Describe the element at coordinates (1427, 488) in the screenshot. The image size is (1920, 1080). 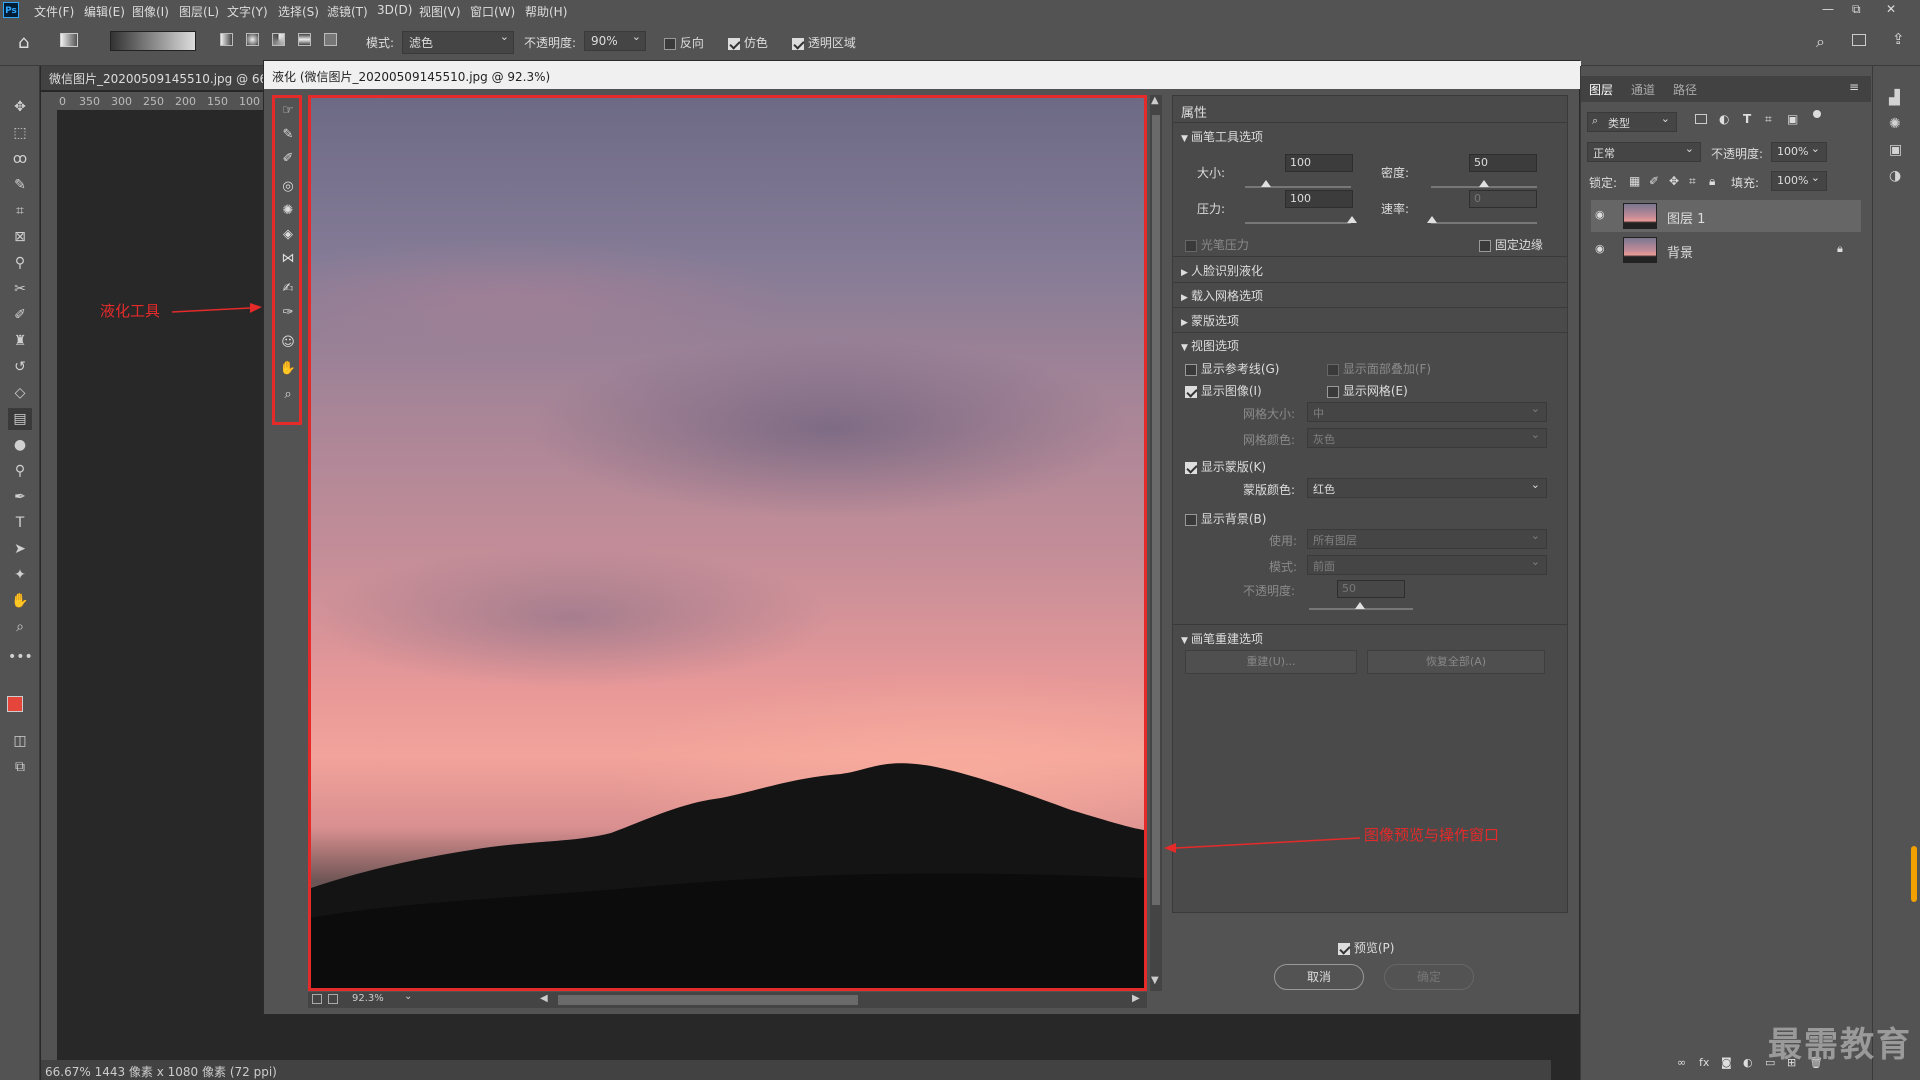
I see `mask-color-select: 红色` at that location.